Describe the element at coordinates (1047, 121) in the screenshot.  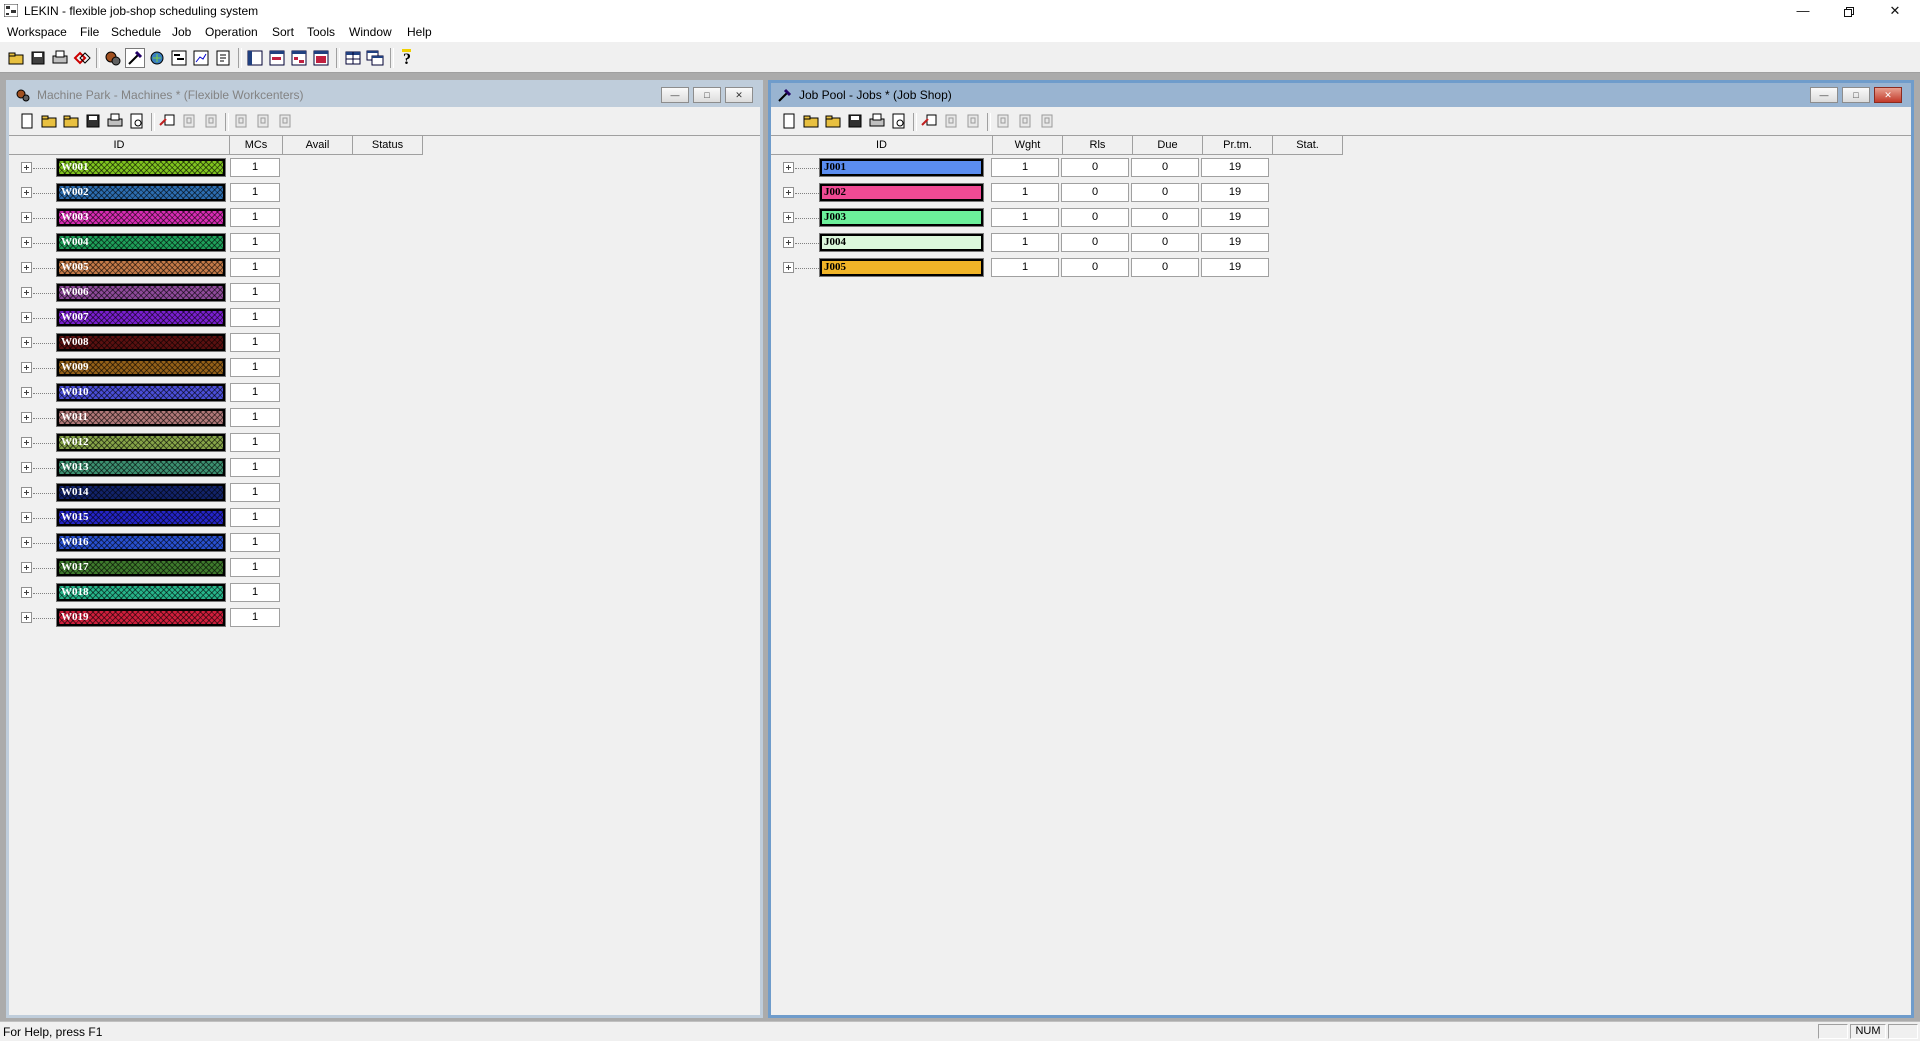
I see `move-top-button` at that location.